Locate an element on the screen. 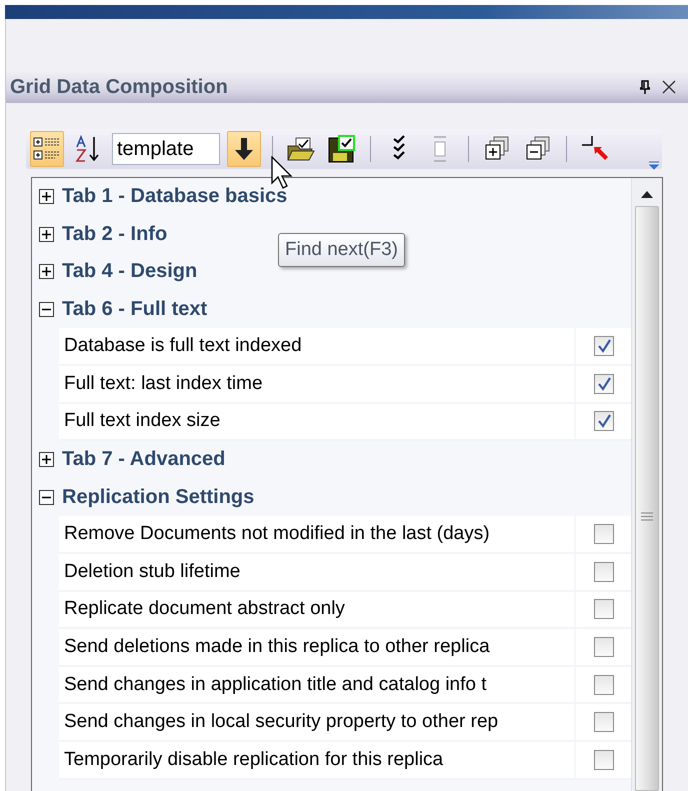 The width and height of the screenshot is (688, 791). property-label: Database is full text indexed is located at coordinates (316, 346).